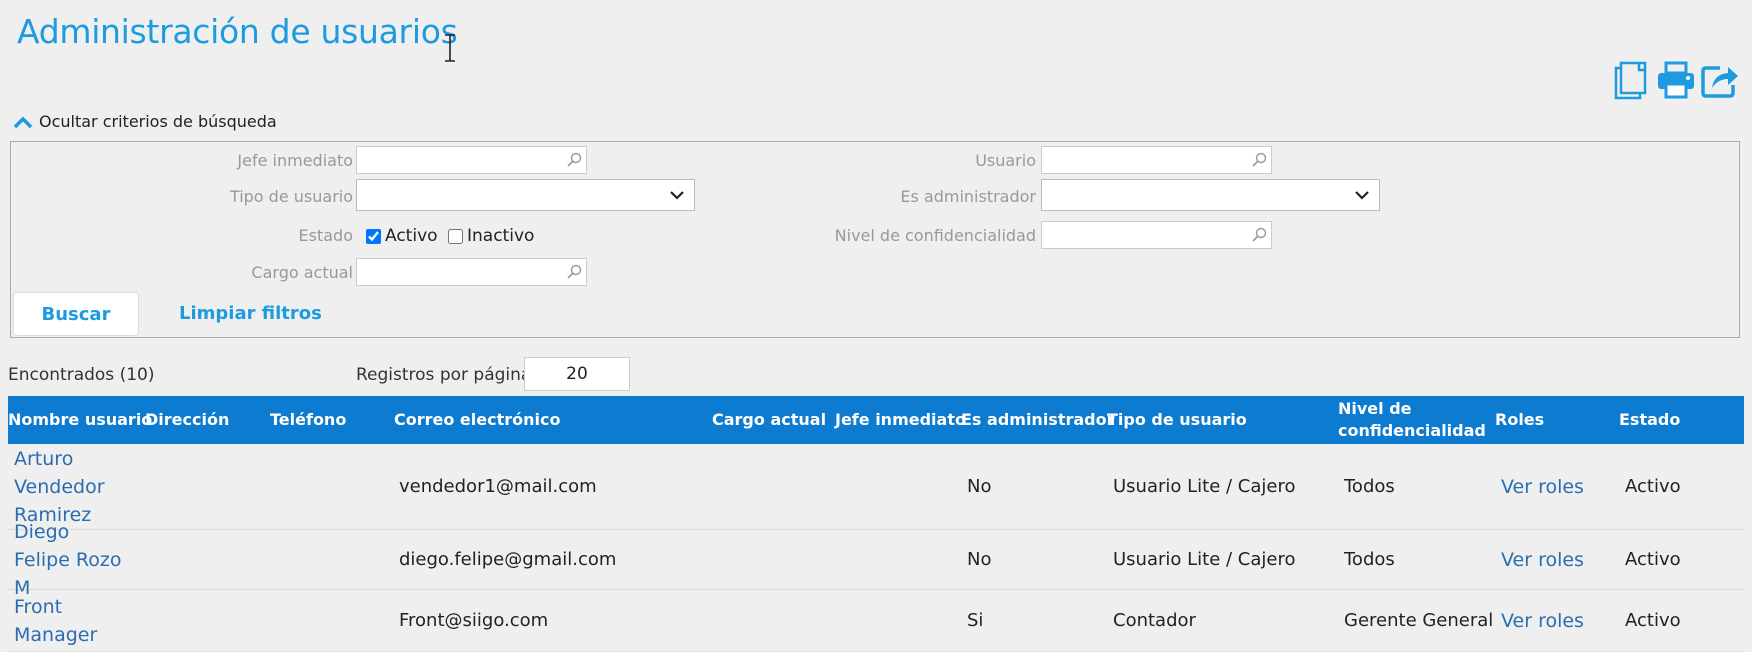 The width and height of the screenshot is (1752, 652). Describe the element at coordinates (411, 236) in the screenshot. I see `activo-label: Activo` at that location.